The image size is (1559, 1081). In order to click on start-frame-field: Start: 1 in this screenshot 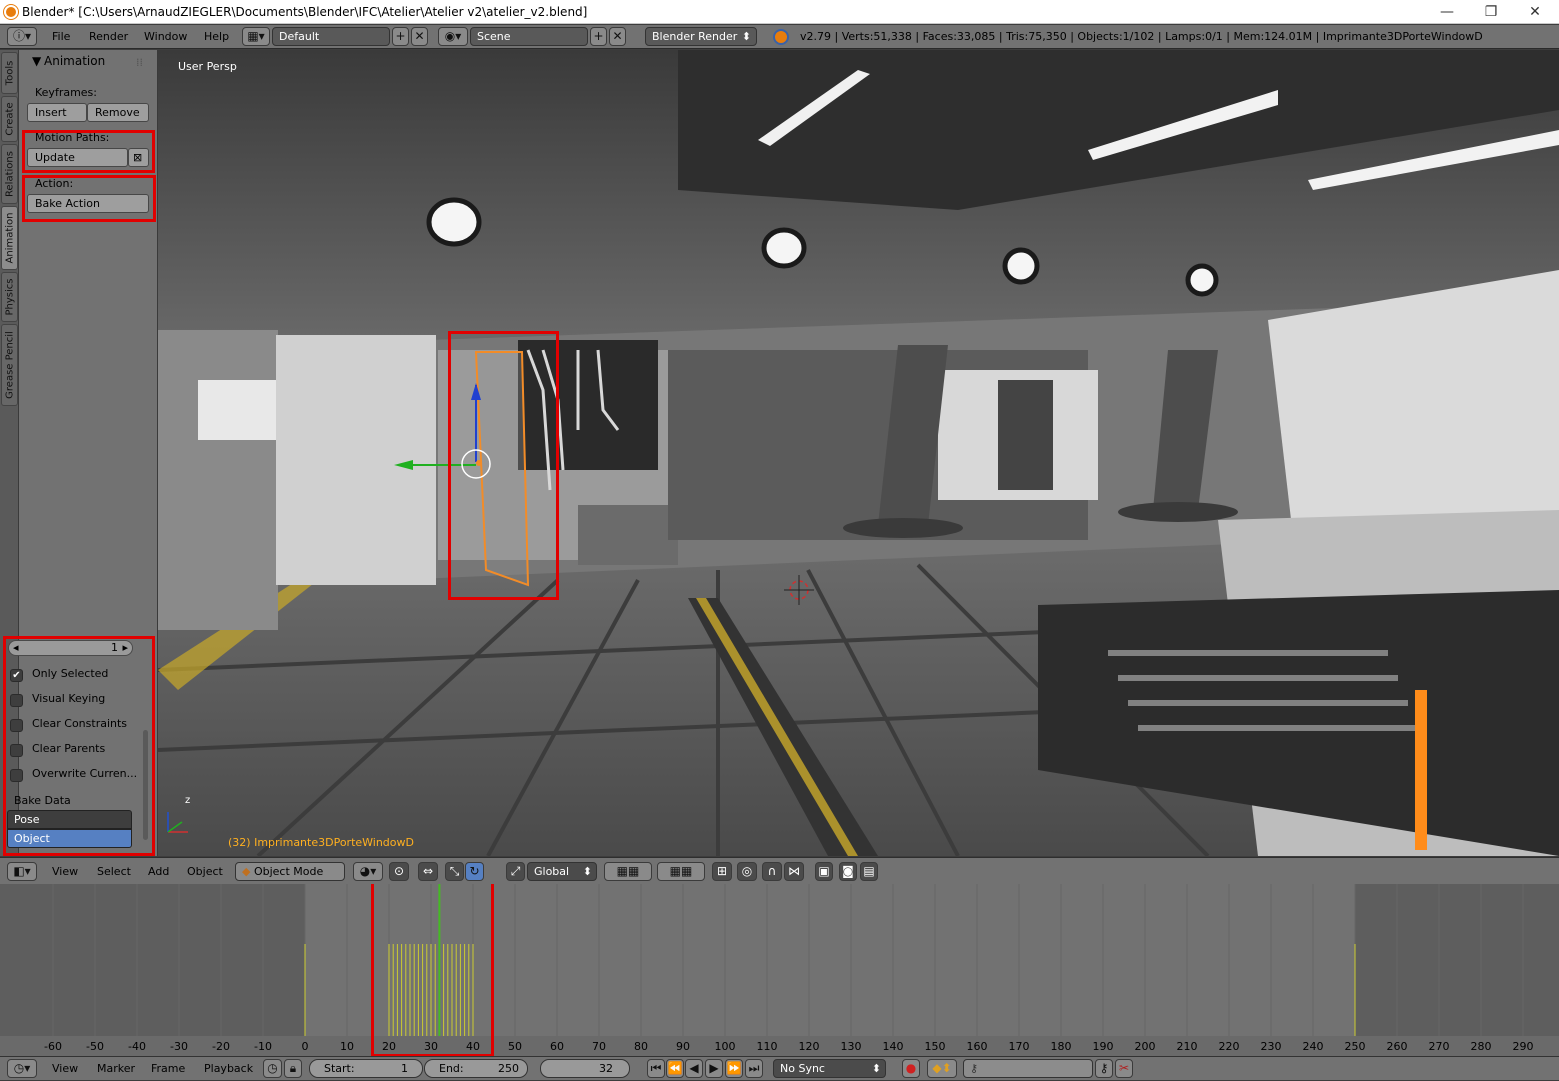, I will do `click(366, 1068)`.